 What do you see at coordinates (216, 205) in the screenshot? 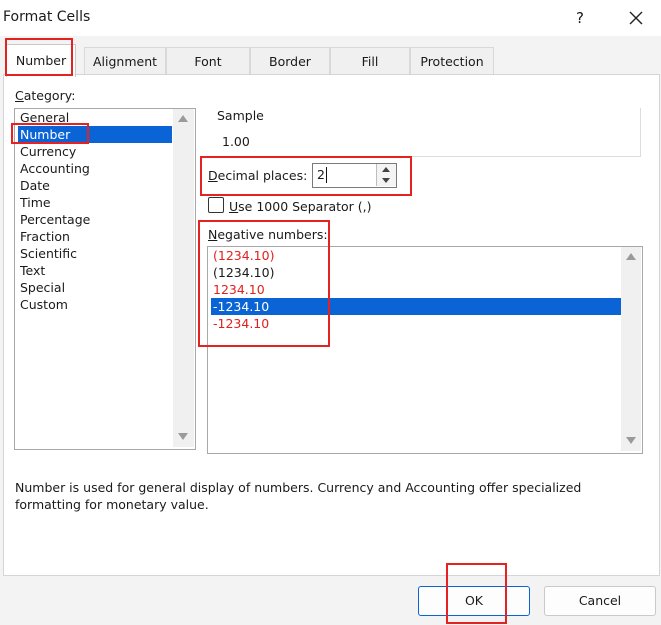
I see `separator-checkbox` at bounding box center [216, 205].